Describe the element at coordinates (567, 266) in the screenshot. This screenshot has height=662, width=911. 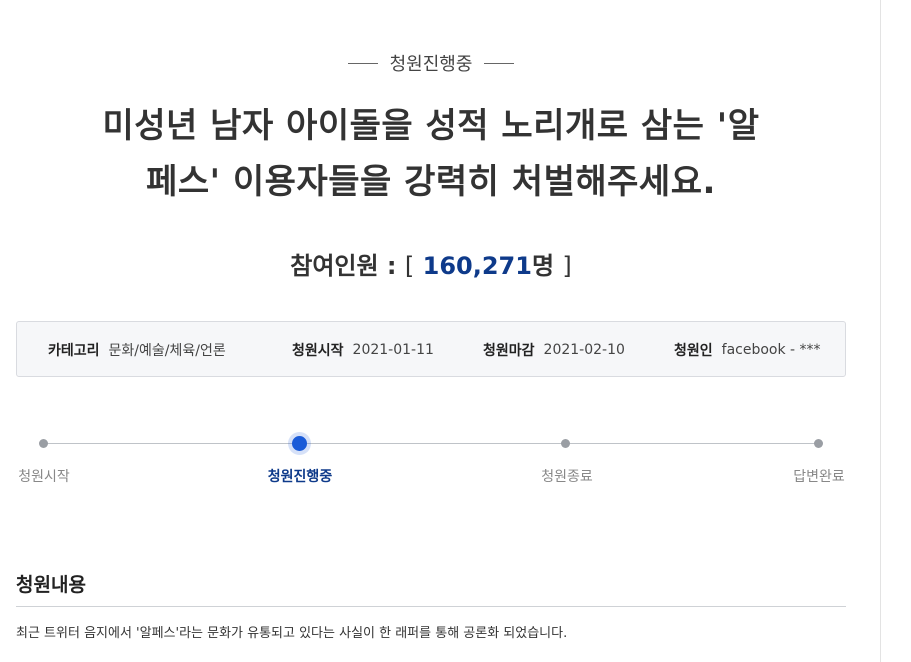
I see `participant-count-close-bracket: ]` at that location.